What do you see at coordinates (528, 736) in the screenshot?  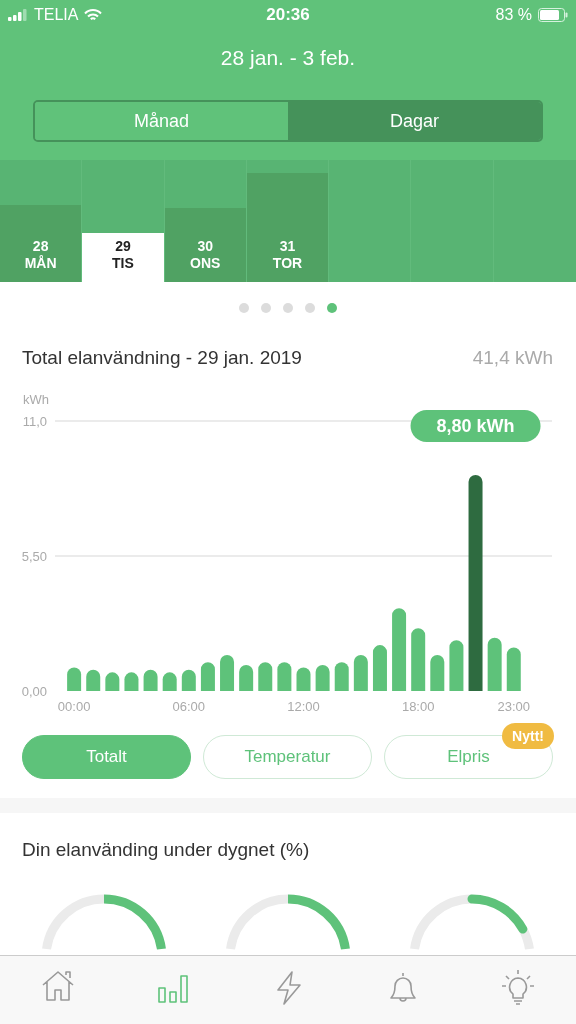 I see `new-badge: Nytt!` at bounding box center [528, 736].